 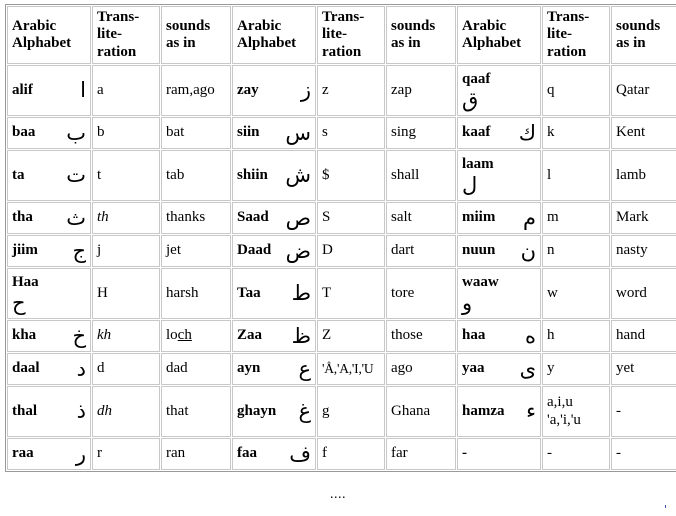 I want to click on sound-cell-faa: far, so click(x=421, y=454).